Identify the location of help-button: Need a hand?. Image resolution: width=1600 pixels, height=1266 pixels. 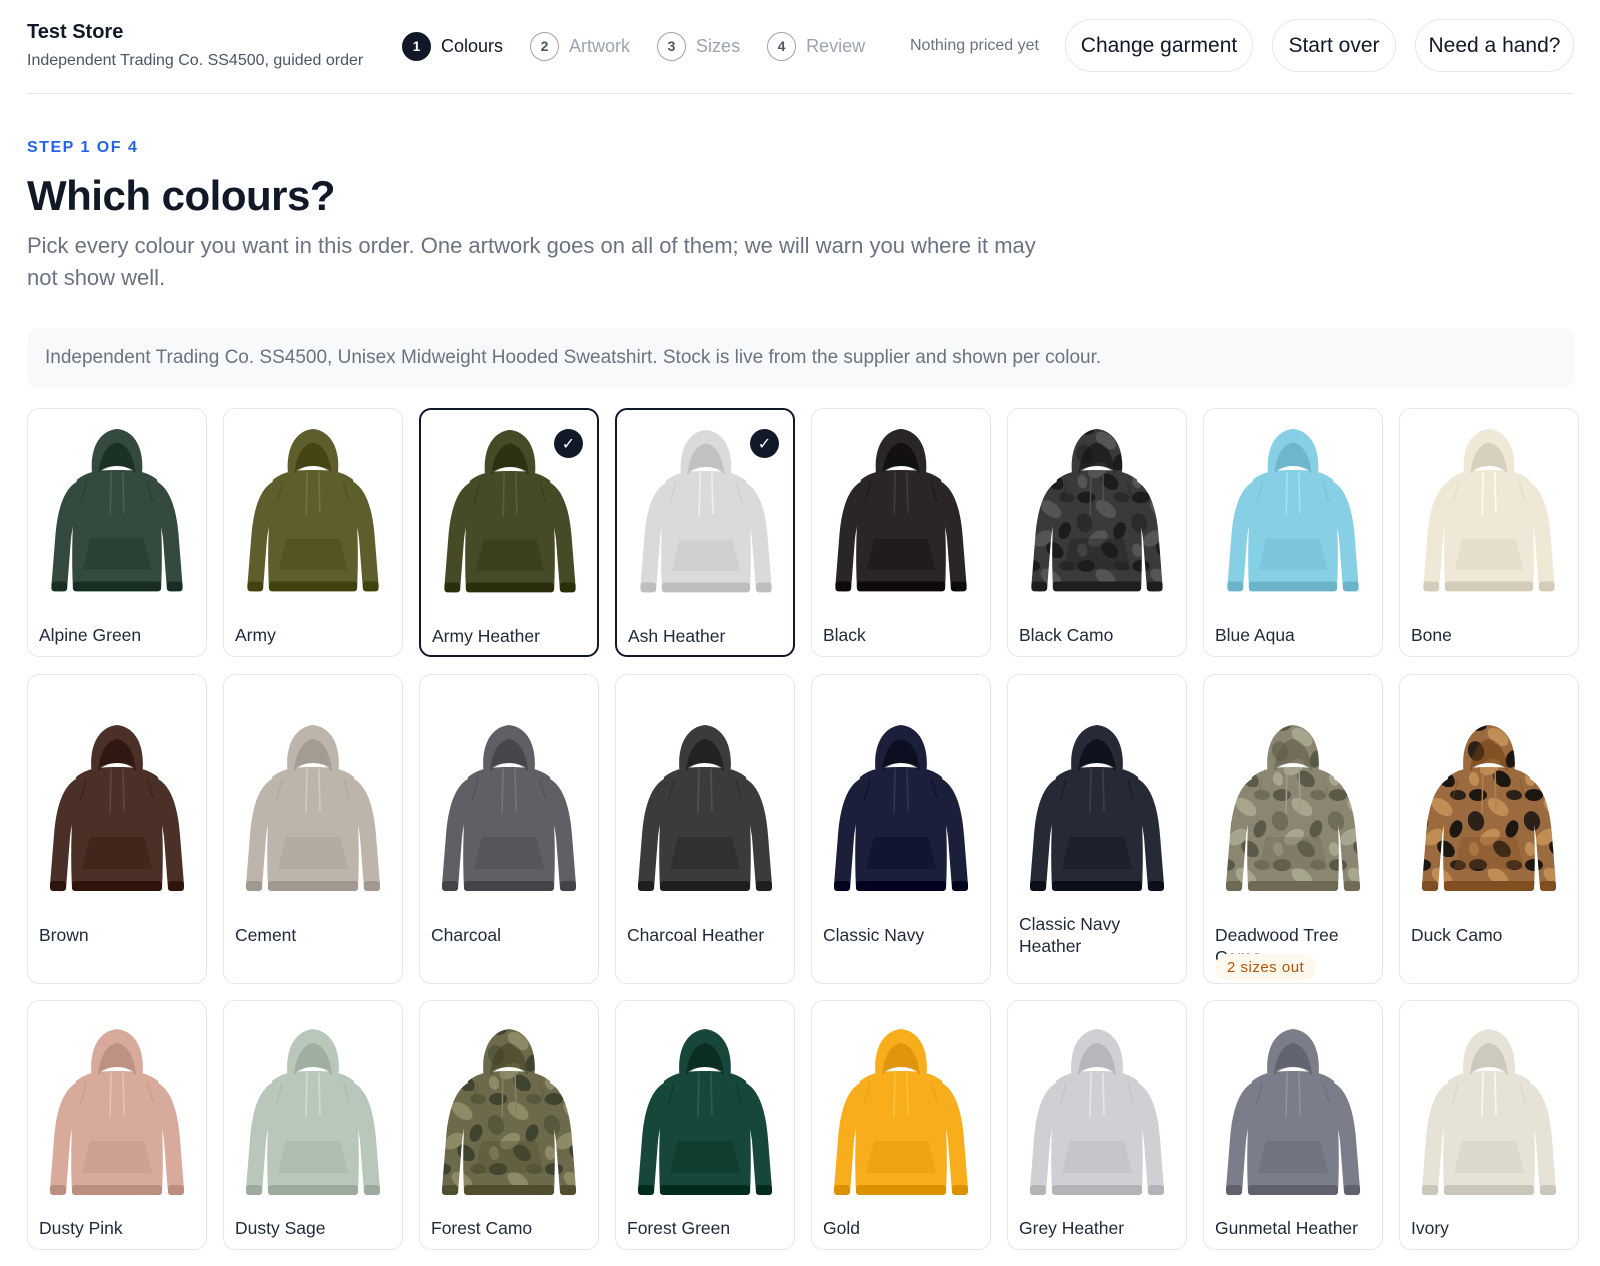
(1494, 45).